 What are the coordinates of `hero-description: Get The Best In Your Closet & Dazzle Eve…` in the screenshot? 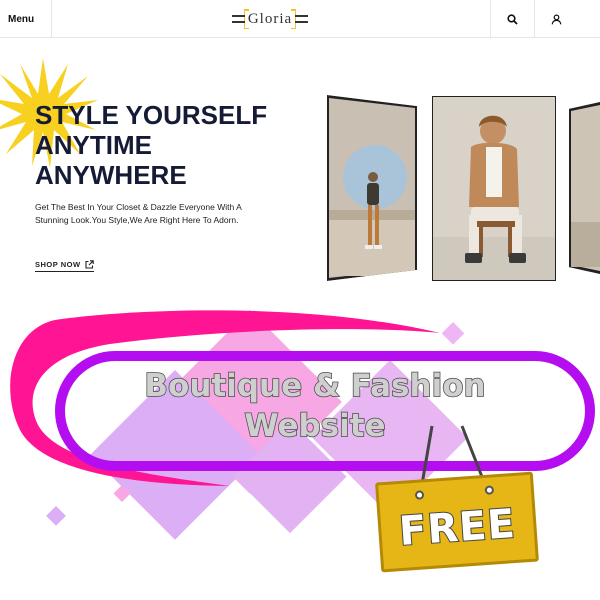 It's located at (138, 213).